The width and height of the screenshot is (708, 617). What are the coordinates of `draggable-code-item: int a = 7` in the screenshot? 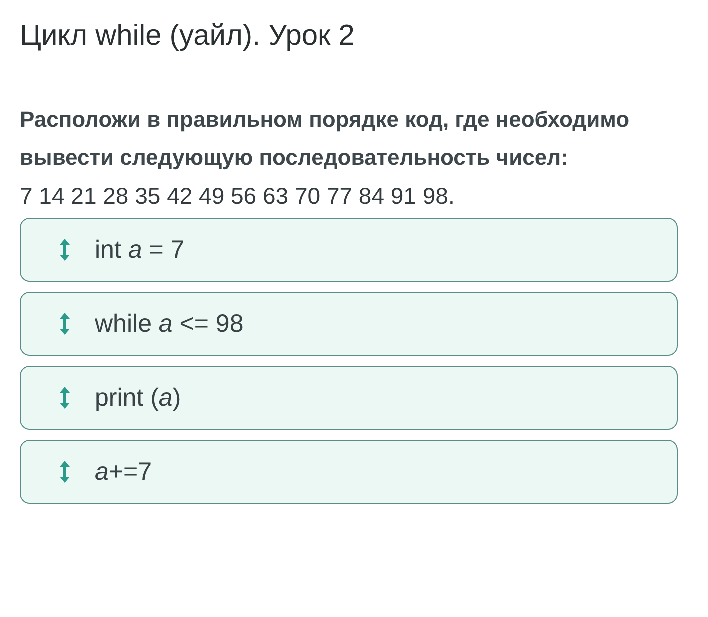 It's located at (349, 250).